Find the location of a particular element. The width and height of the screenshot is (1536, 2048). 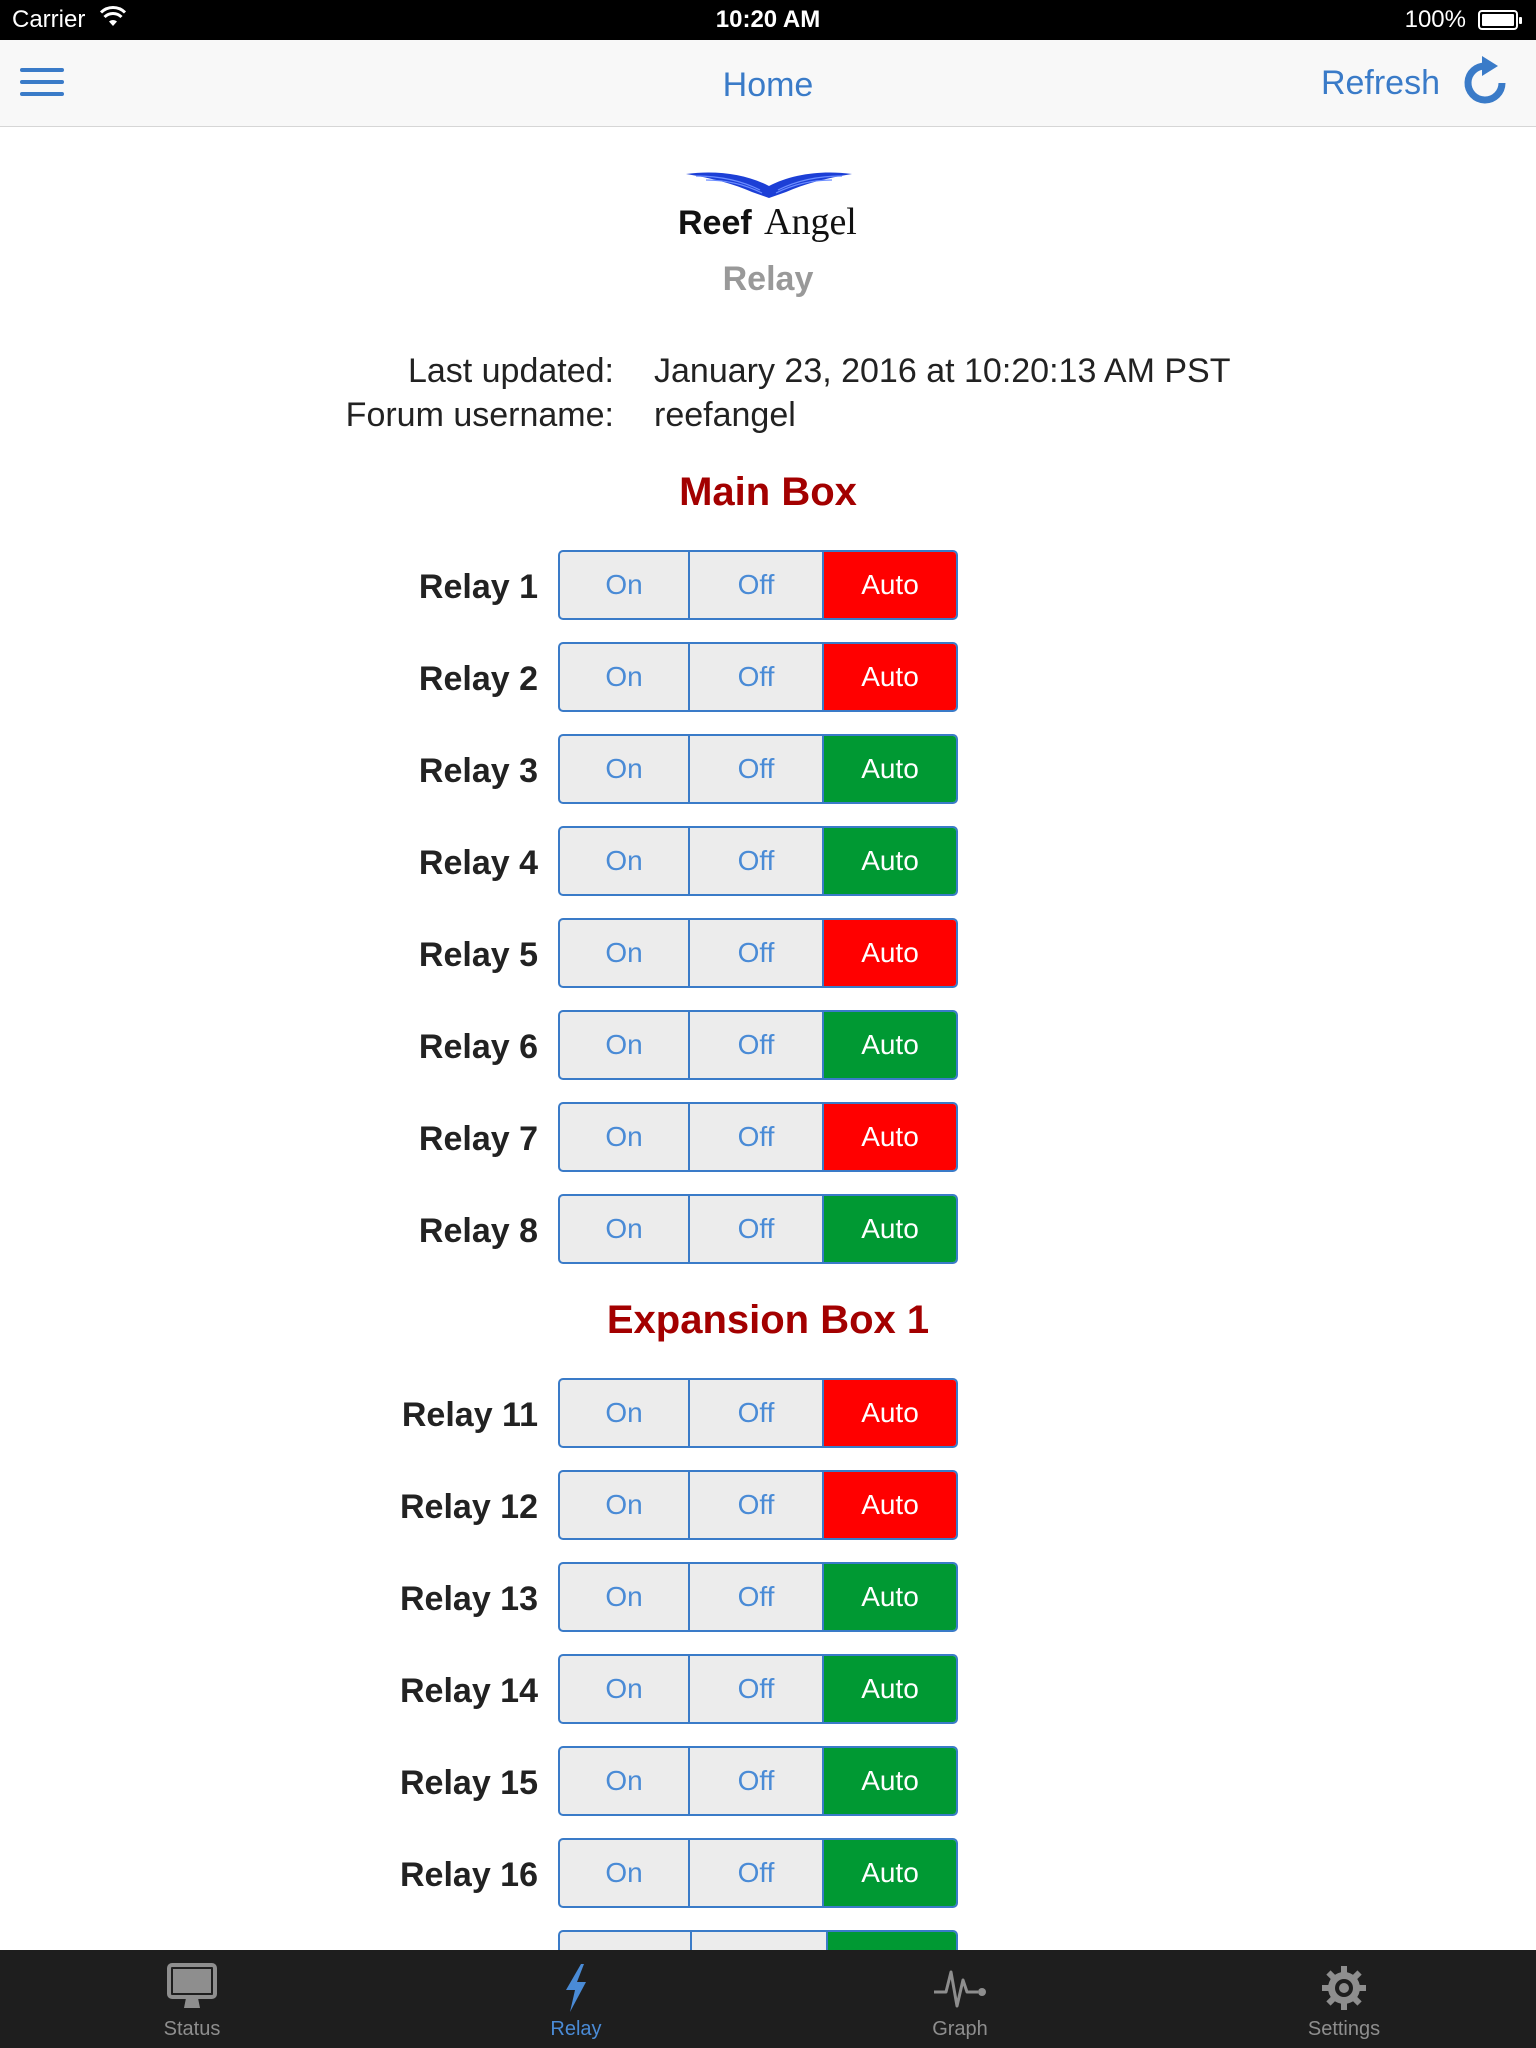

relay-label: Relay 2 is located at coordinates (478, 679).